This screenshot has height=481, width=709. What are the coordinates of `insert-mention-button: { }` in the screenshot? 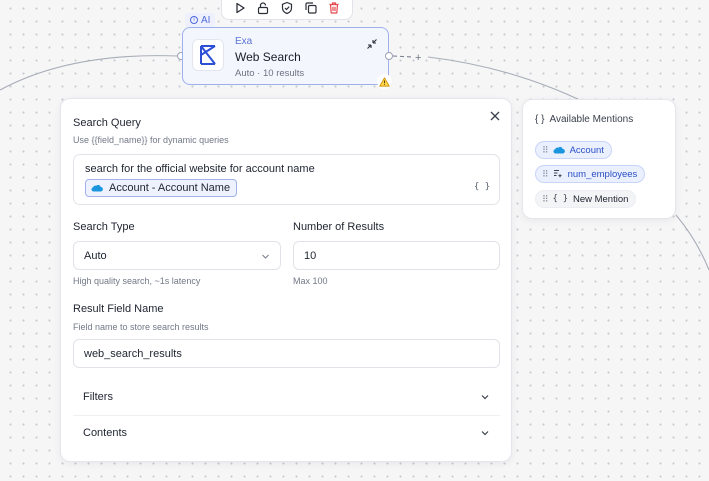 It's located at (482, 187).